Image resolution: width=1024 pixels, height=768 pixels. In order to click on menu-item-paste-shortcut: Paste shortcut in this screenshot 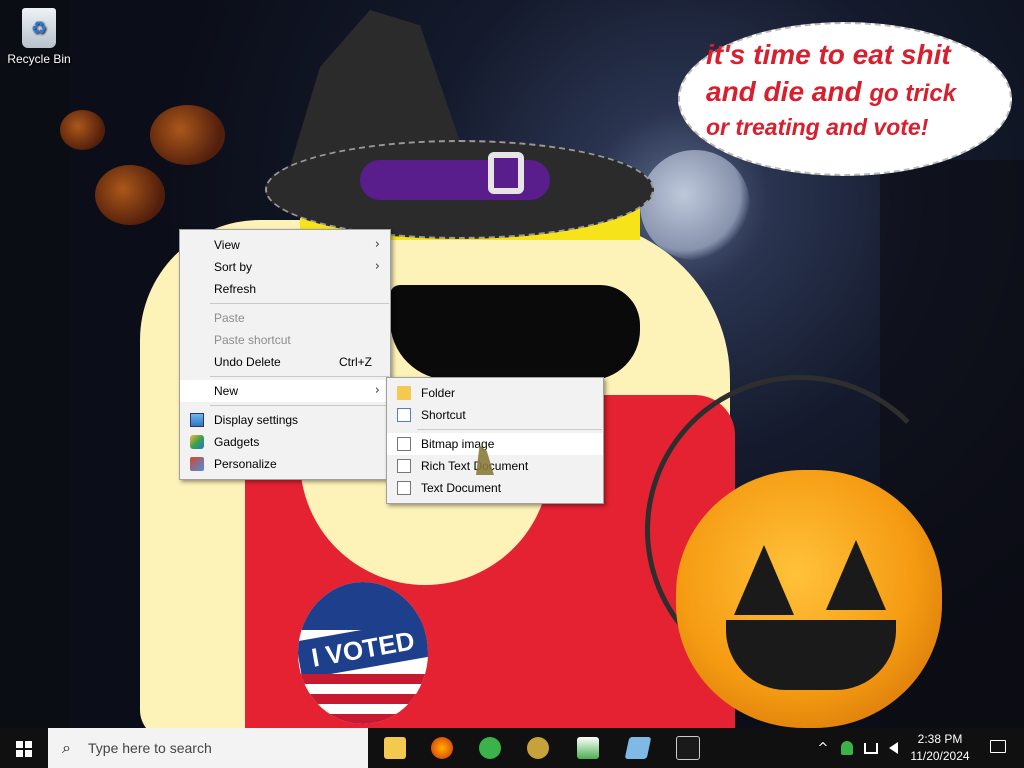, I will do `click(285, 340)`.